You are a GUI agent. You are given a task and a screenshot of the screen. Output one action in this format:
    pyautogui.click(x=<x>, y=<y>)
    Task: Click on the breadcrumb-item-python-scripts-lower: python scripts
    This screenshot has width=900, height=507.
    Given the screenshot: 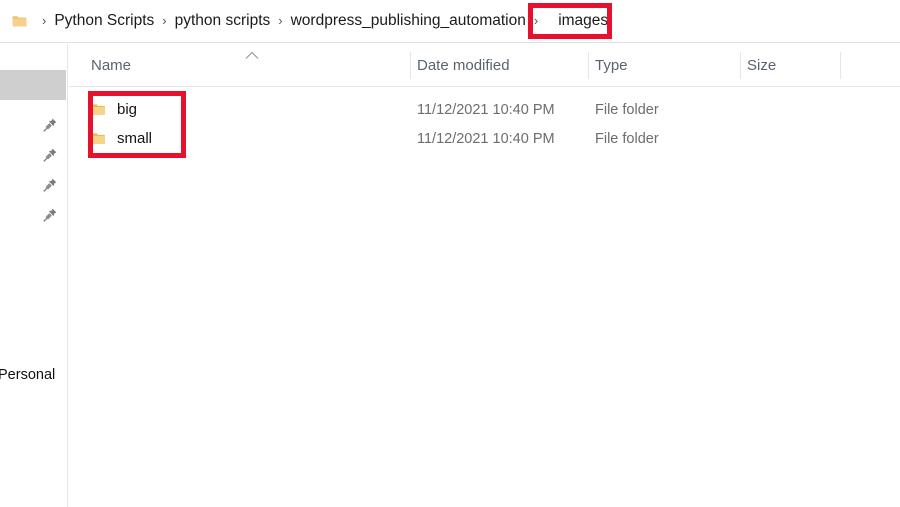 What is the action you would take?
    pyautogui.click(x=223, y=21)
    